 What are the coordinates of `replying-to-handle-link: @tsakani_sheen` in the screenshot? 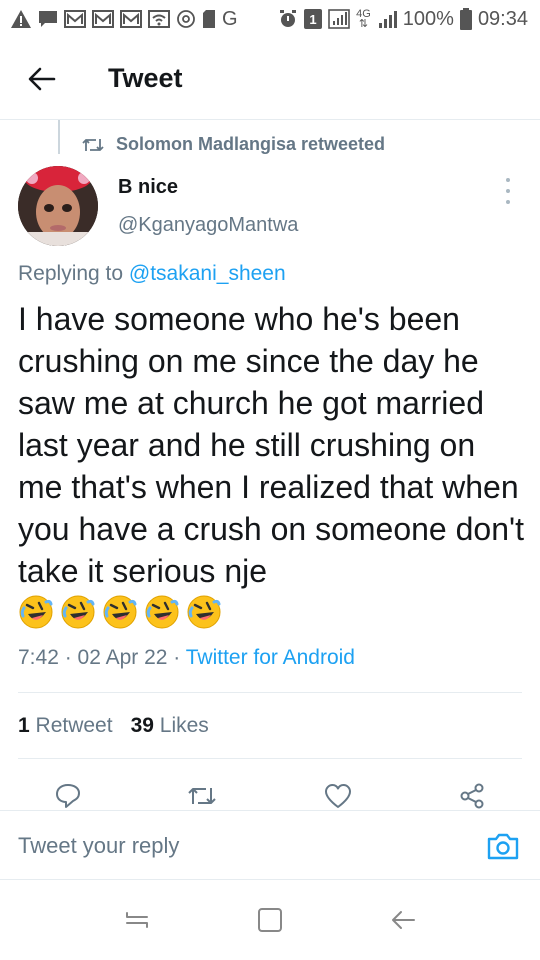 It's located at (207, 273).